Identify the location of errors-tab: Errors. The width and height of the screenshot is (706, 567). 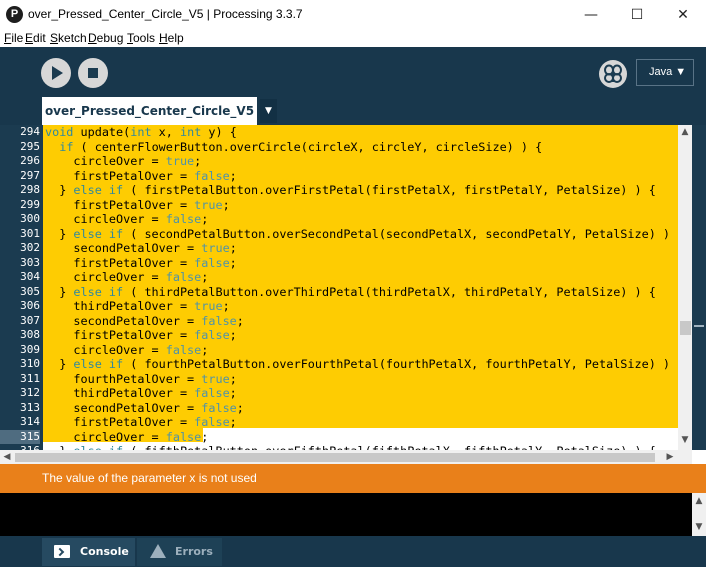
(179, 552).